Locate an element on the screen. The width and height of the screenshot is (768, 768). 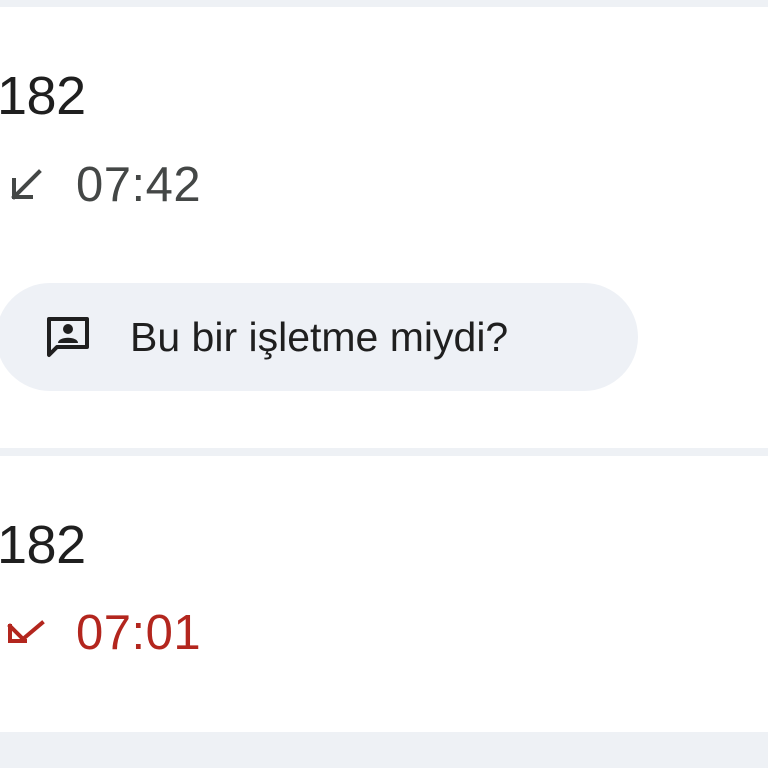
business-feedback-label: Bu bir işletme miydi? is located at coordinates (319, 336).